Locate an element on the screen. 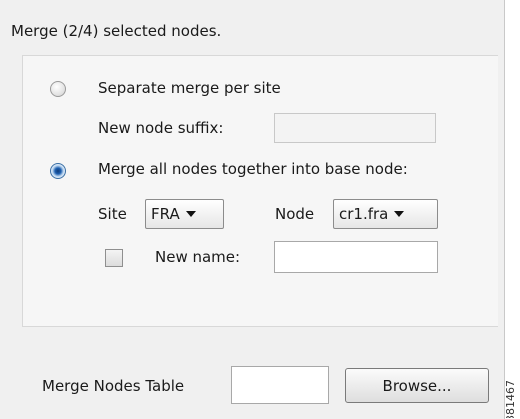  figure-id-text: 381467 is located at coordinates (510, 399).